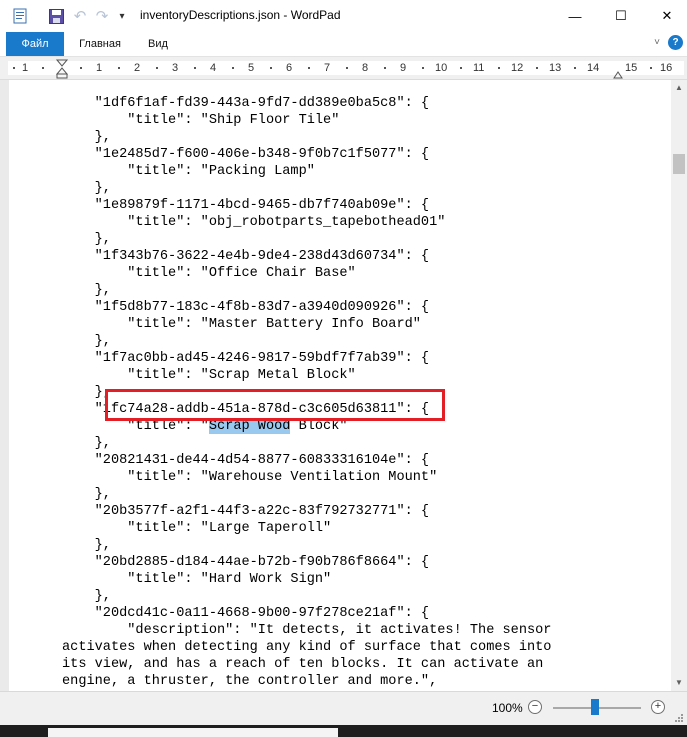 The image size is (687, 737). I want to click on ruler-number: 3, so click(175, 68).